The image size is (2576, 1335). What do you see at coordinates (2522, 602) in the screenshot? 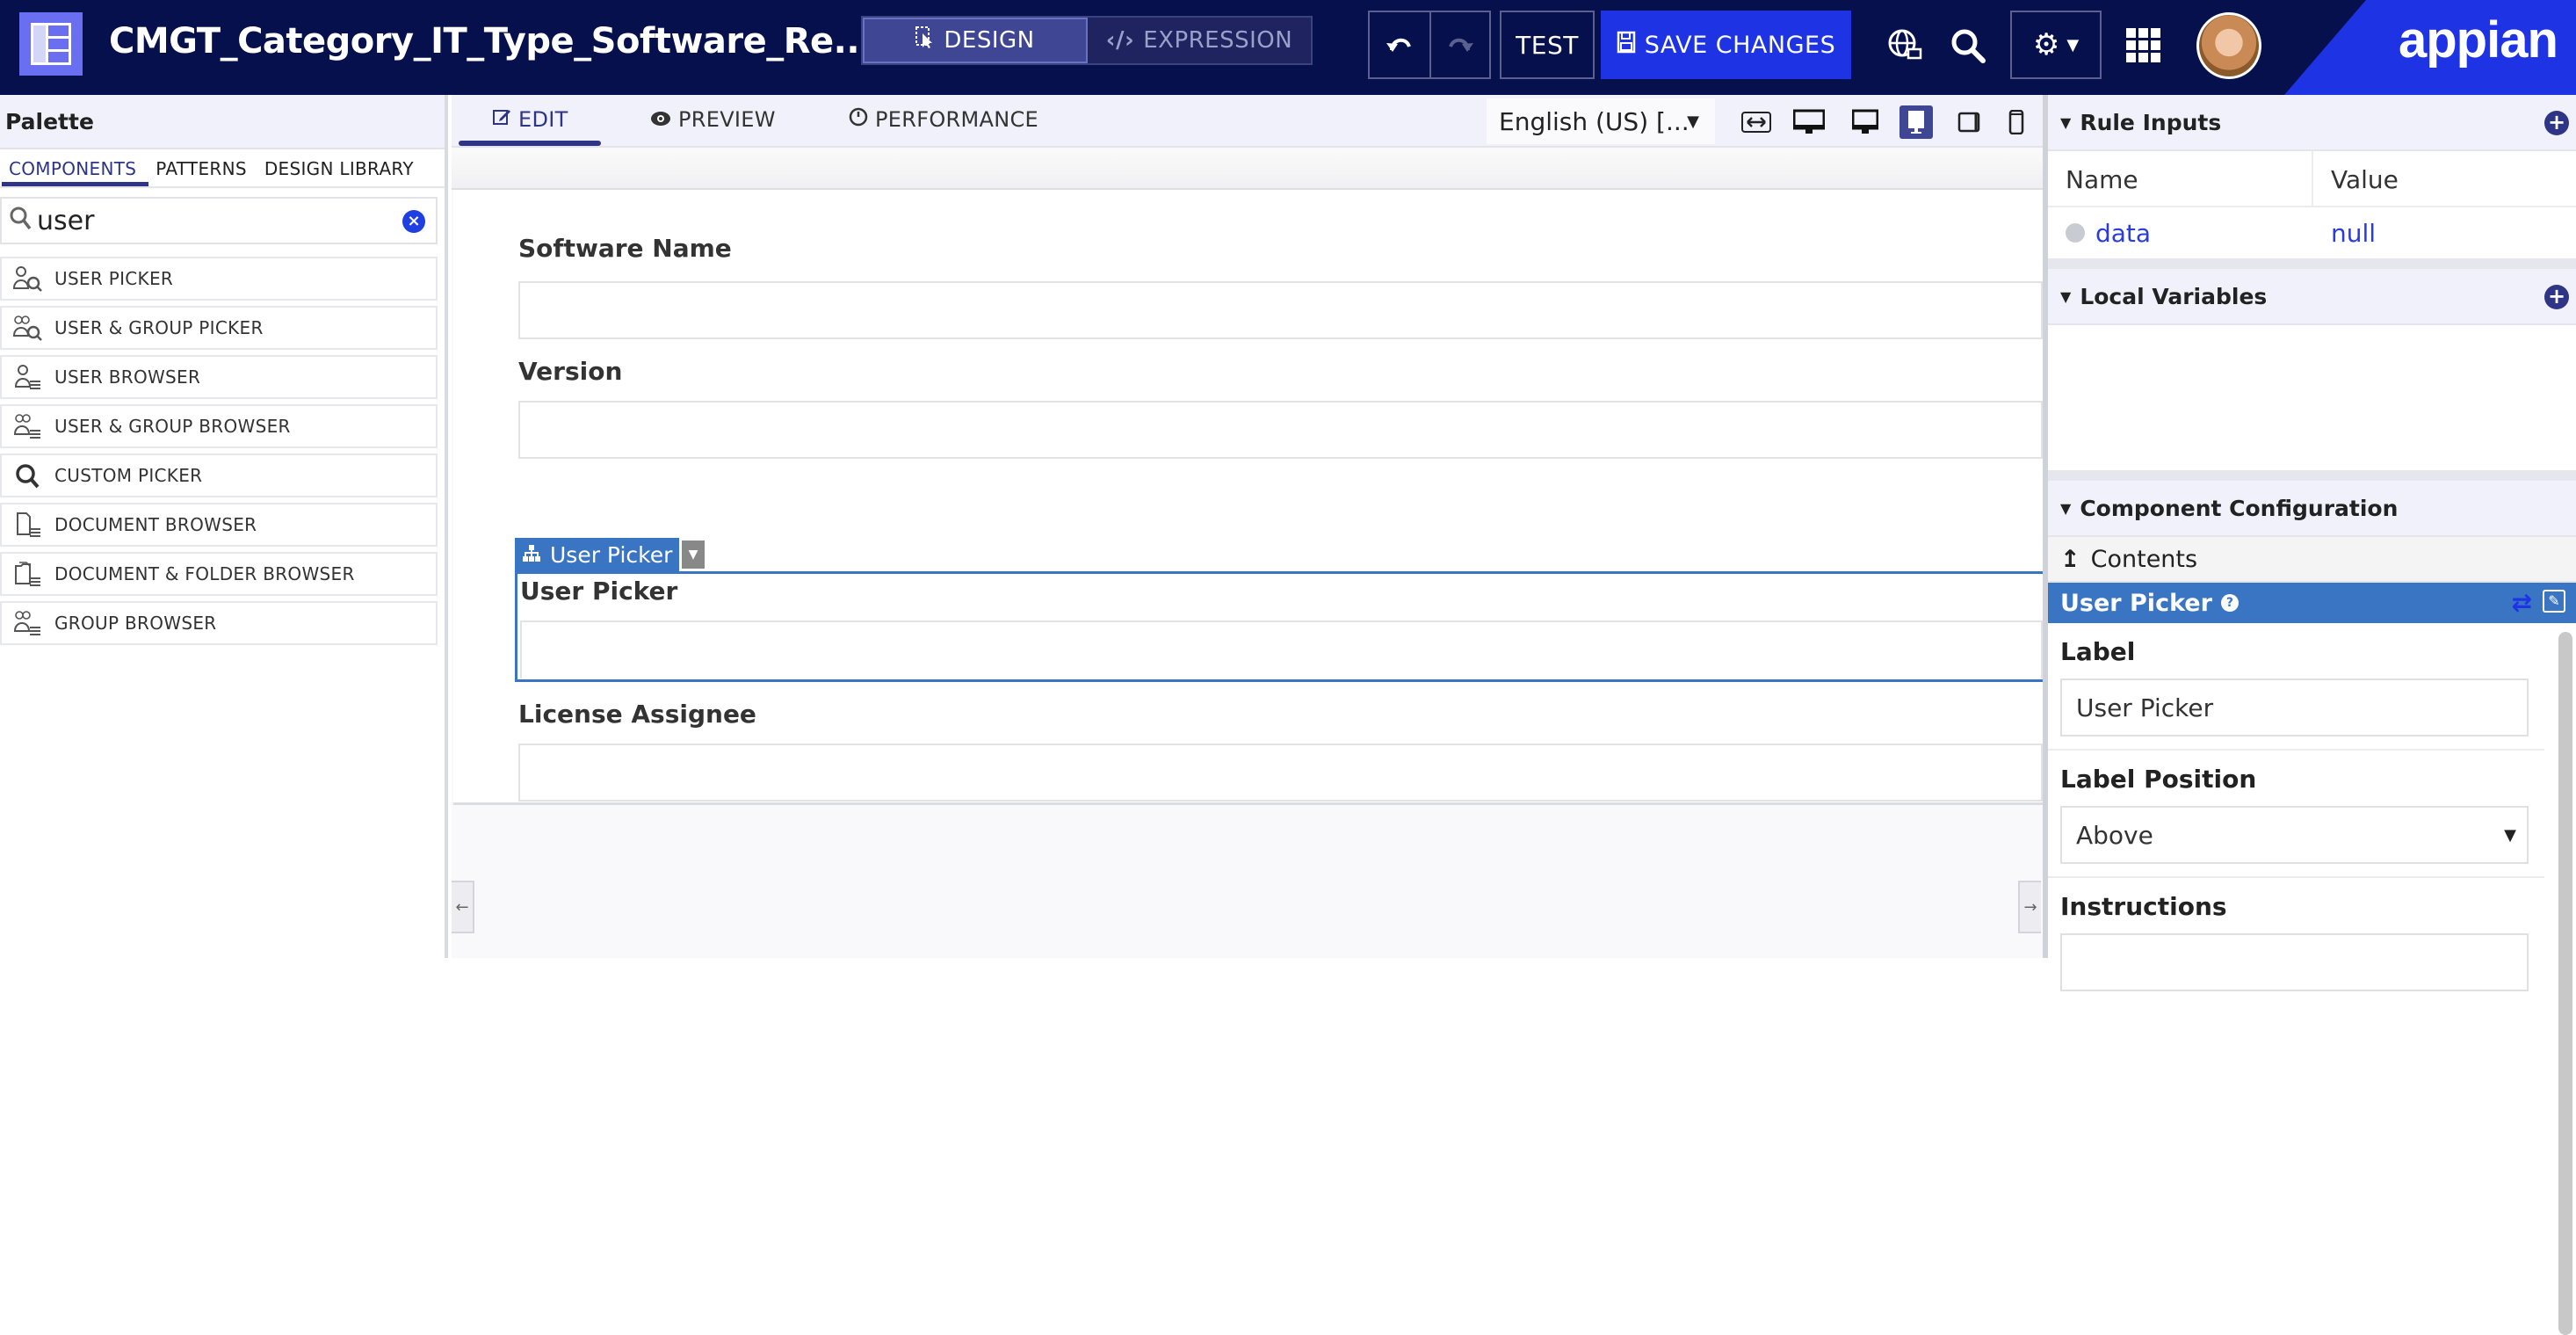
I see `swap-component-icon: ⇄` at bounding box center [2522, 602].